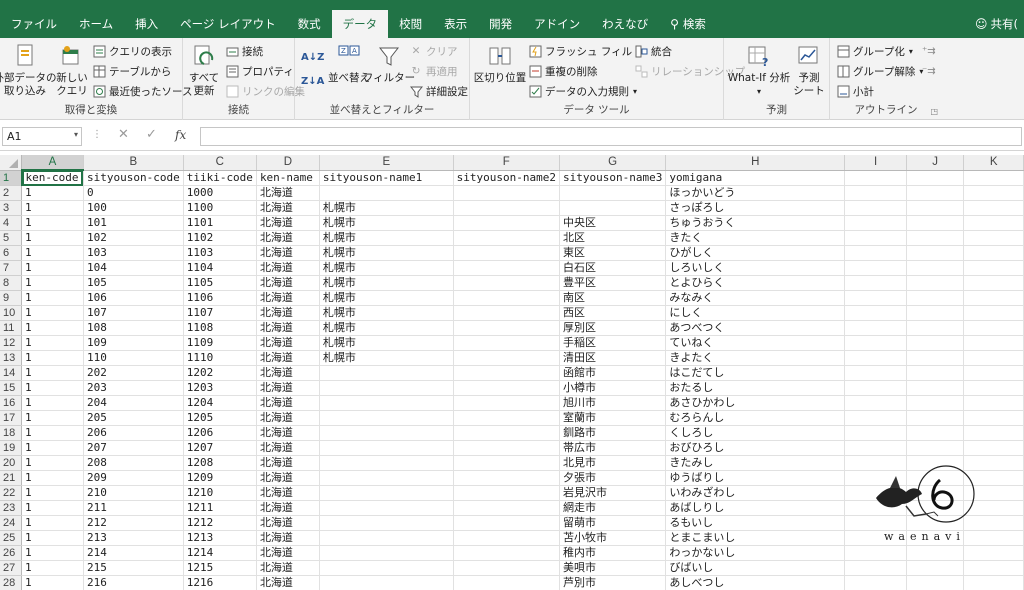 The width and height of the screenshot is (1024, 590). What do you see at coordinates (220, 208) in the screenshot?
I see `cell: 1100` at bounding box center [220, 208].